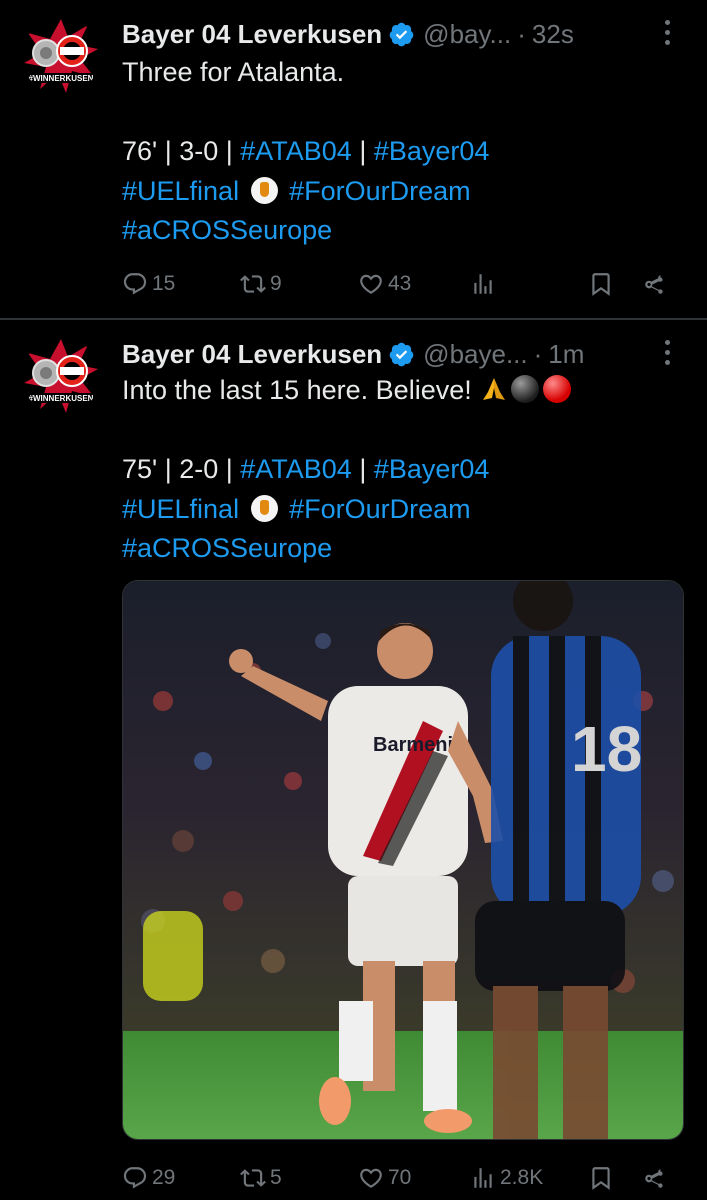  I want to click on views-button: 2.8K, so click(529, 1178).